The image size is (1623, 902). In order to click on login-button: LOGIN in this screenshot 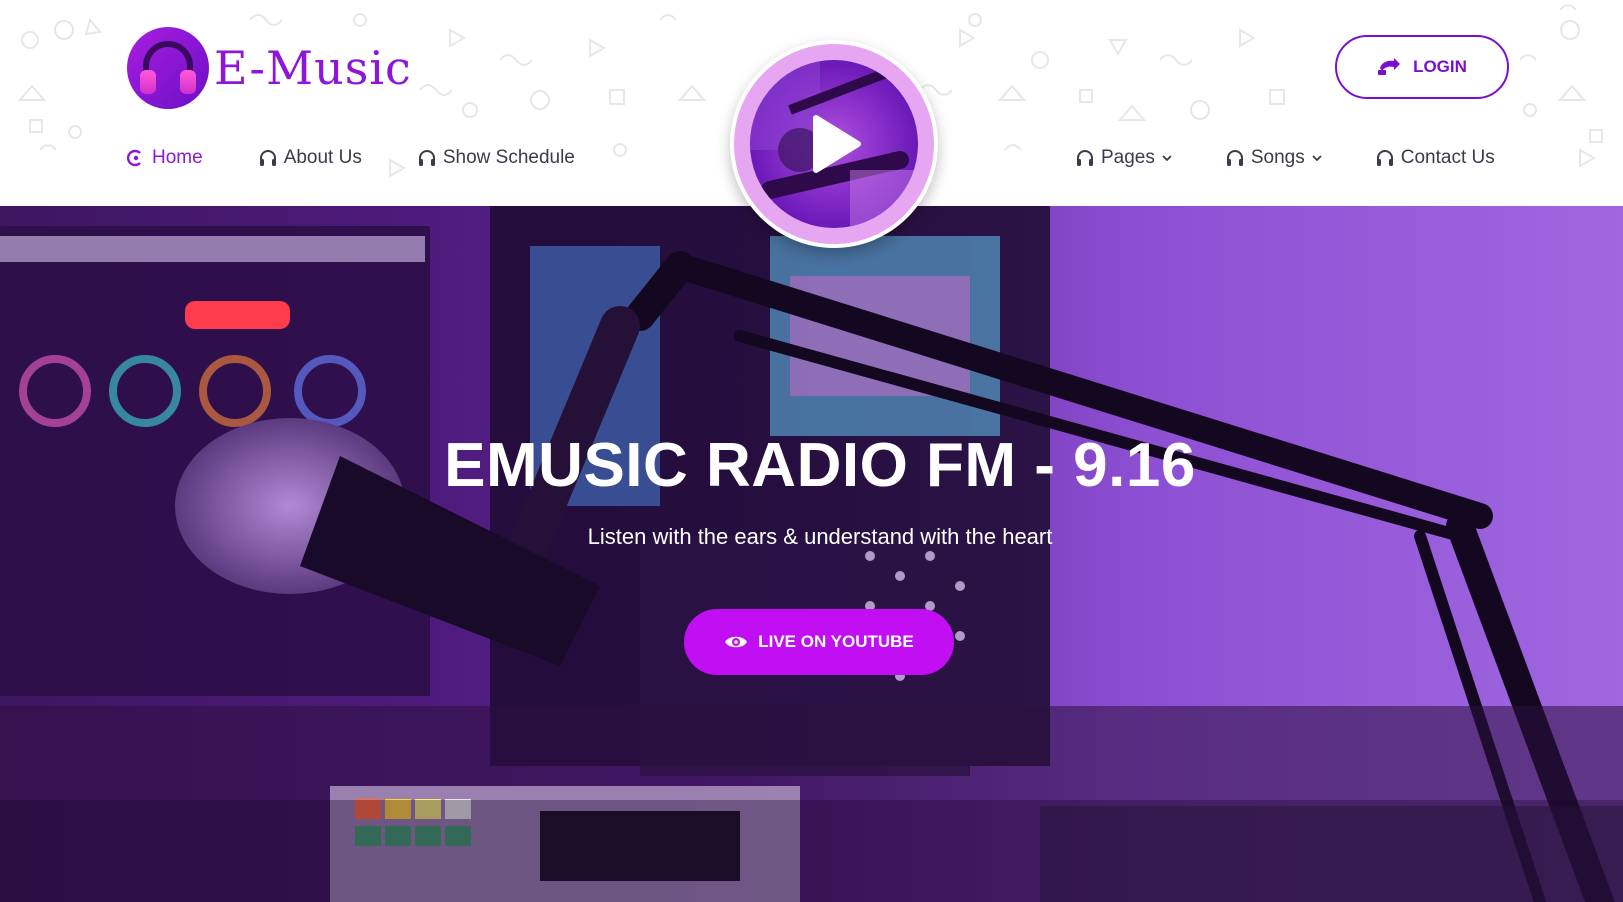, I will do `click(1422, 67)`.